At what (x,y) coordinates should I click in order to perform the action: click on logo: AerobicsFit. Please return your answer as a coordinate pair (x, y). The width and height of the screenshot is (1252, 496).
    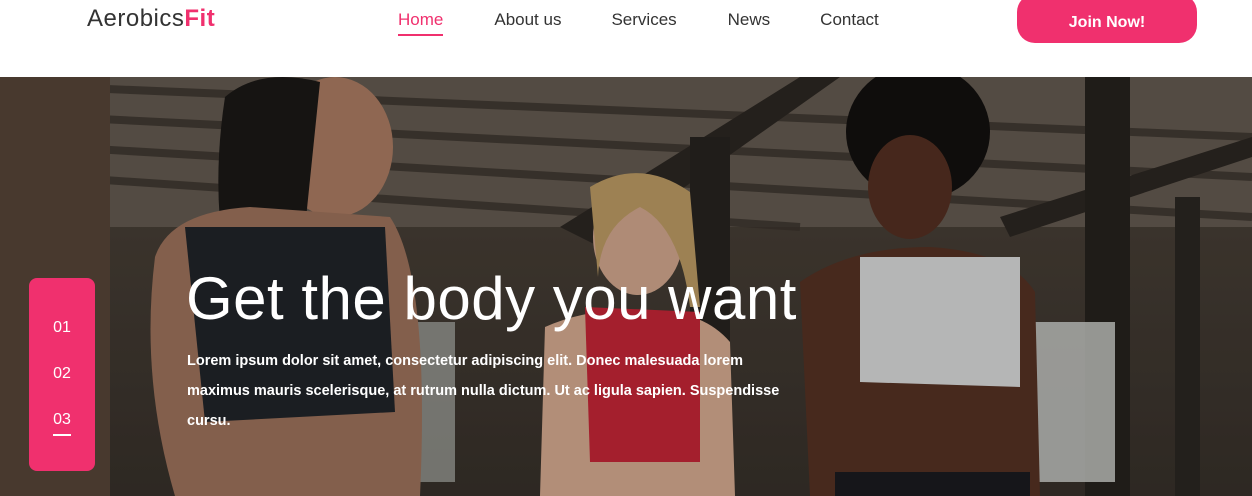
    Looking at the image, I should click on (151, 19).